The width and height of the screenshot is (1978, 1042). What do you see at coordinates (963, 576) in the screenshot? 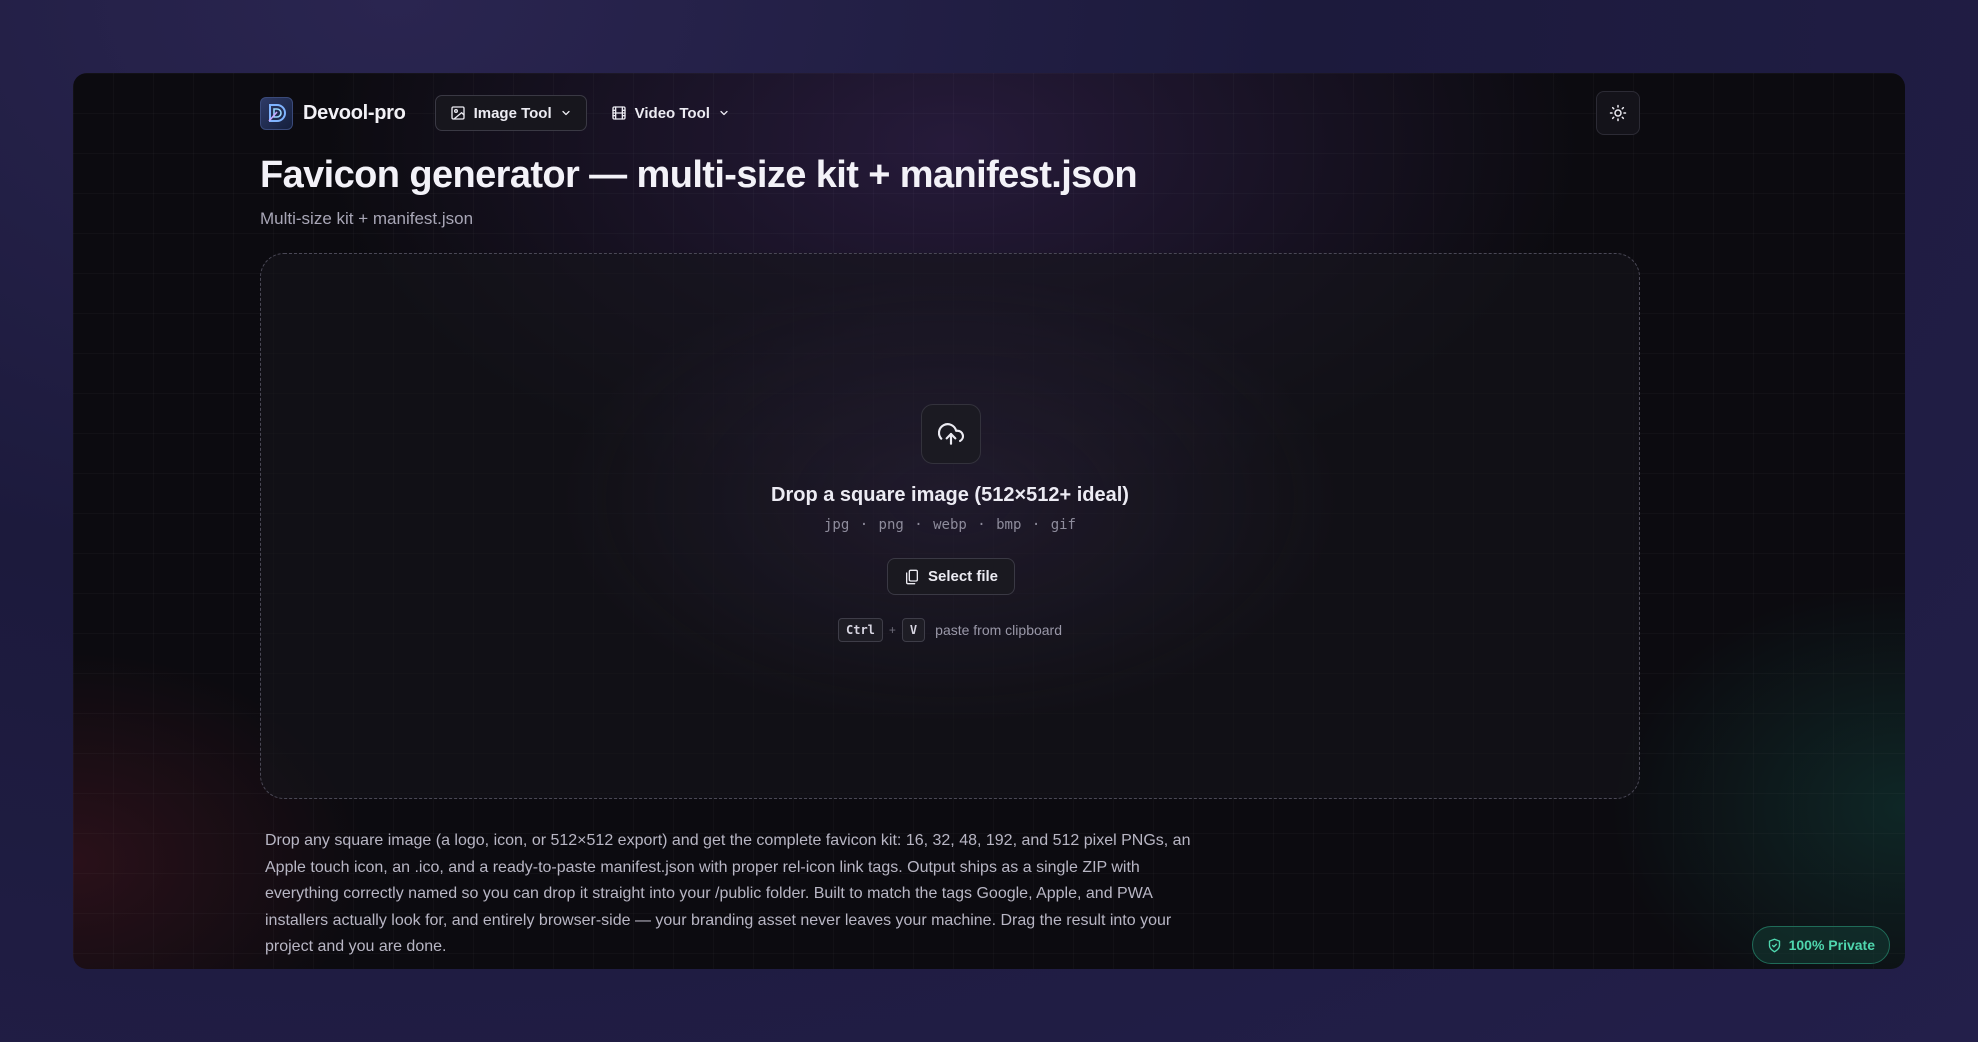
I see `select-file-label: Select file` at bounding box center [963, 576].